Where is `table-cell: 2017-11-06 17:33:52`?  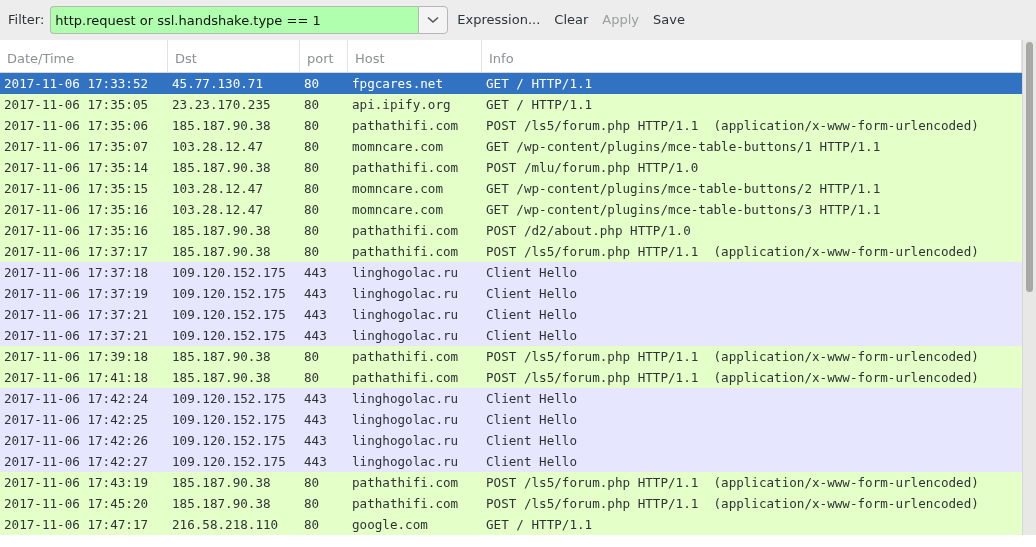 table-cell: 2017-11-06 17:33:52 is located at coordinates (76, 83).